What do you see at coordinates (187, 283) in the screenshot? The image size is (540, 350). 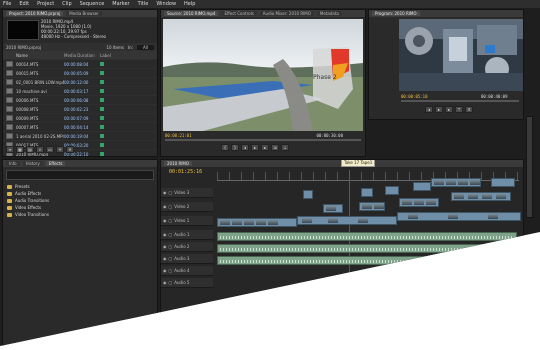 I see `track-header: ◉ ▢ Audio 5` at bounding box center [187, 283].